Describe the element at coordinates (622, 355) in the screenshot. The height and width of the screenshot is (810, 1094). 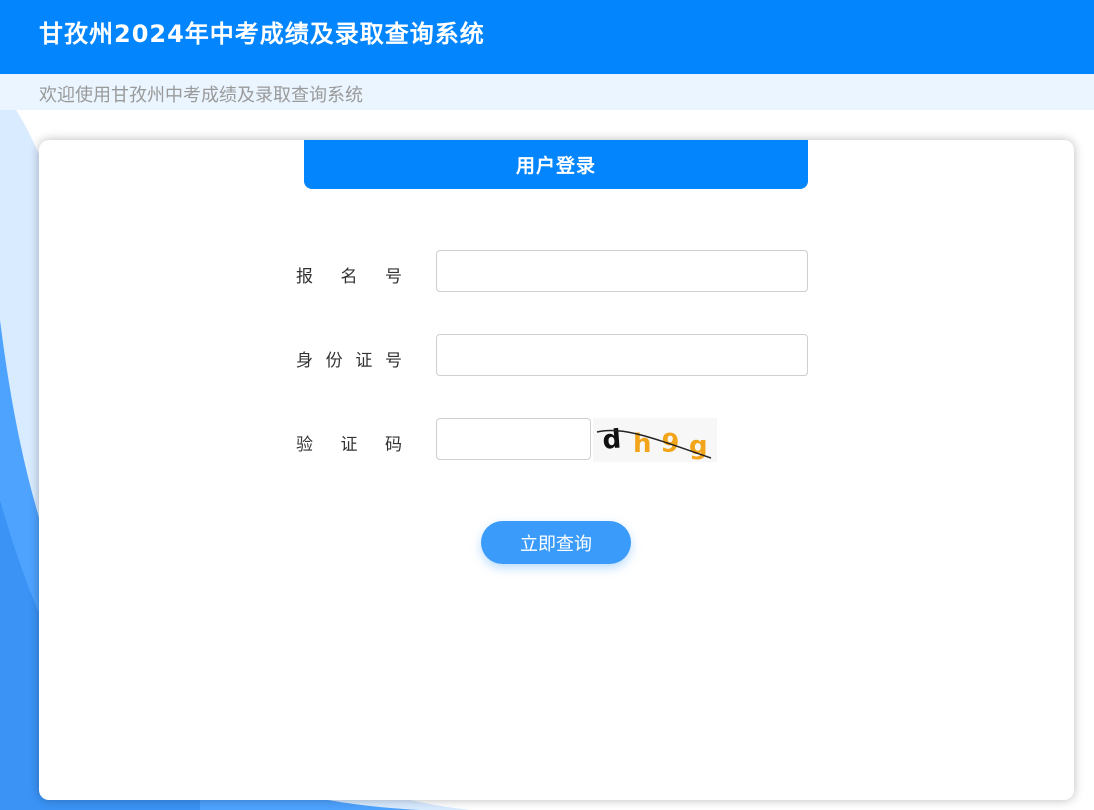
I see `id-number-input` at that location.